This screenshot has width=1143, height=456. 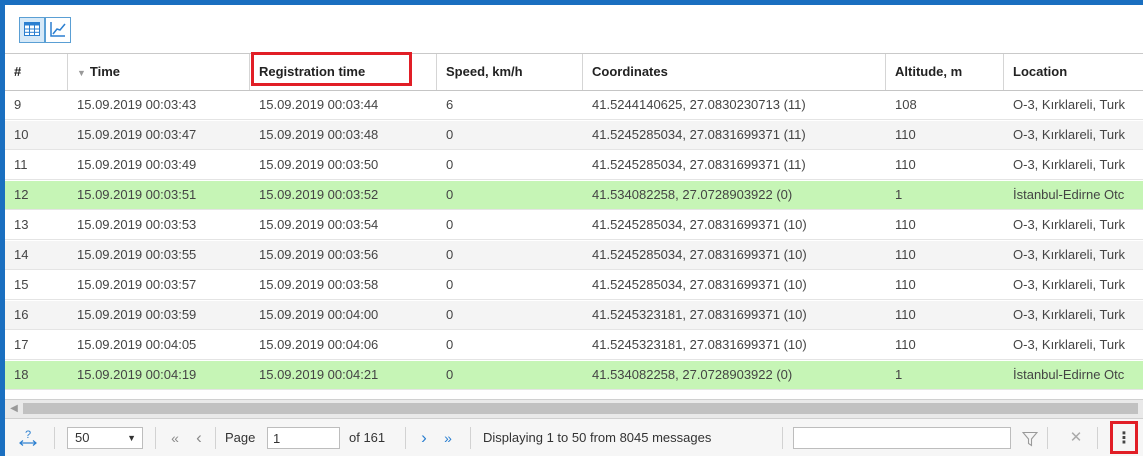 I want to click on cell-time: 15.09.2019 00:04:19, so click(x=137, y=374).